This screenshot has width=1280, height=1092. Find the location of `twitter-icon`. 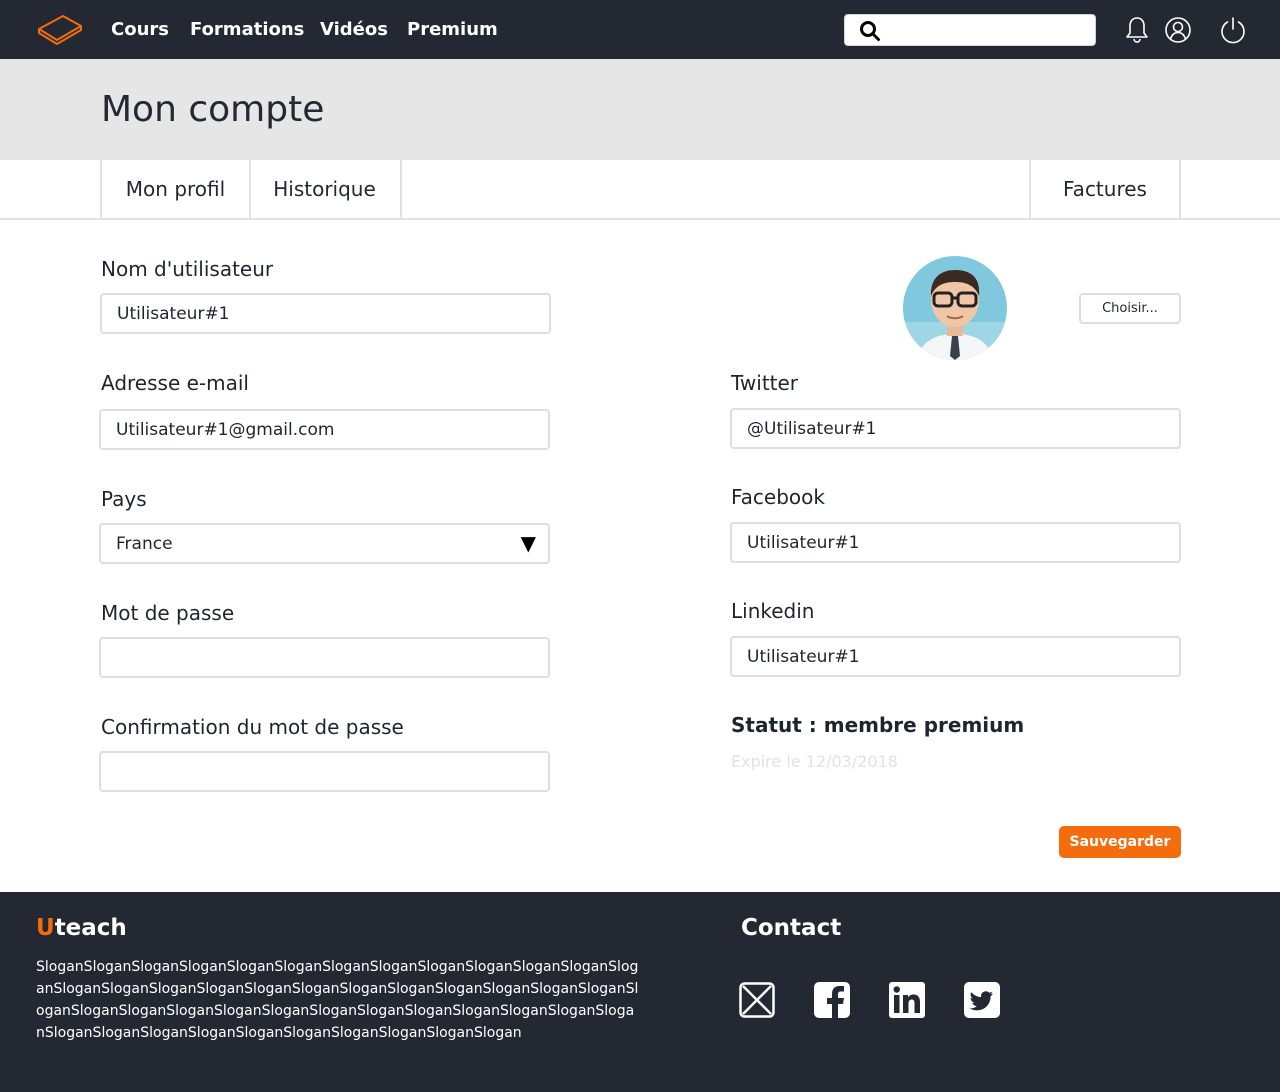

twitter-icon is located at coordinates (982, 1000).